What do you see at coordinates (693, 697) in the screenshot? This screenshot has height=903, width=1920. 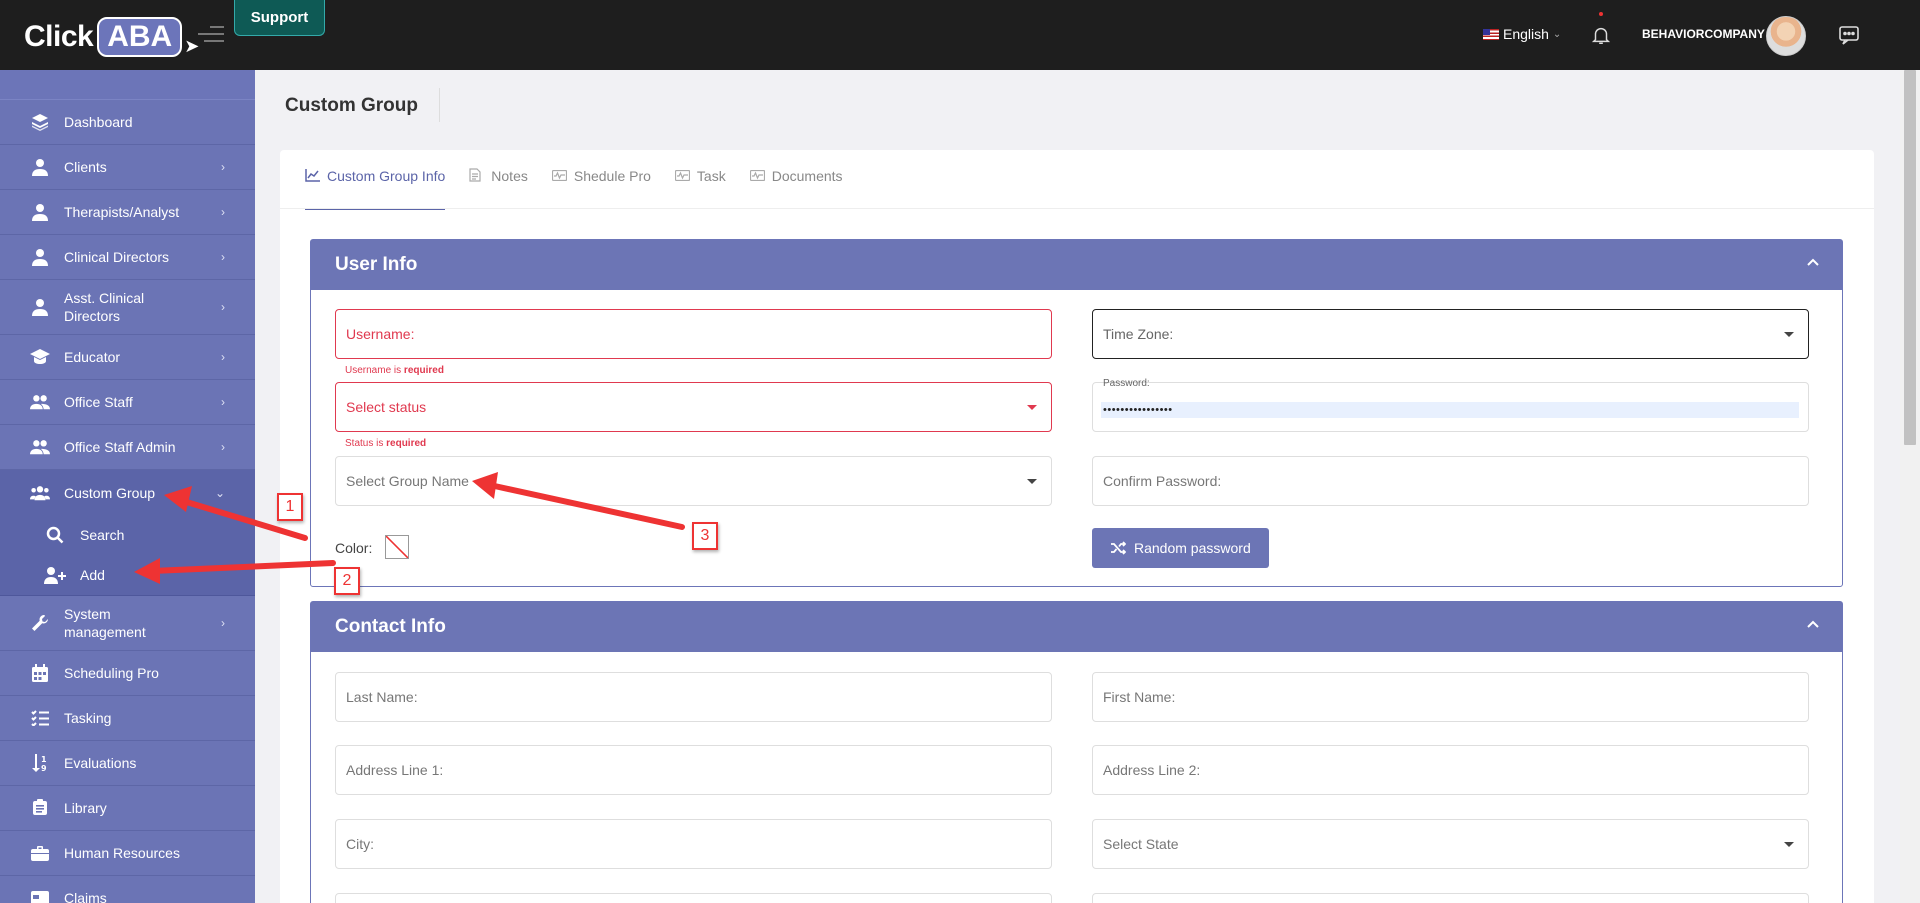 I see `last-name-input: Last Name:` at bounding box center [693, 697].